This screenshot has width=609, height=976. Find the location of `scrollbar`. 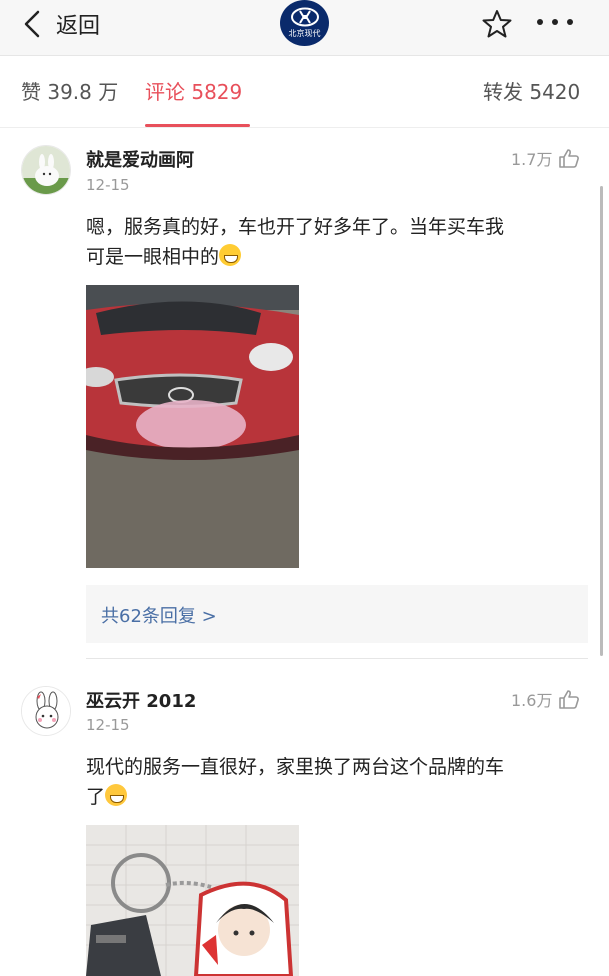

scrollbar is located at coordinates (601, 421).